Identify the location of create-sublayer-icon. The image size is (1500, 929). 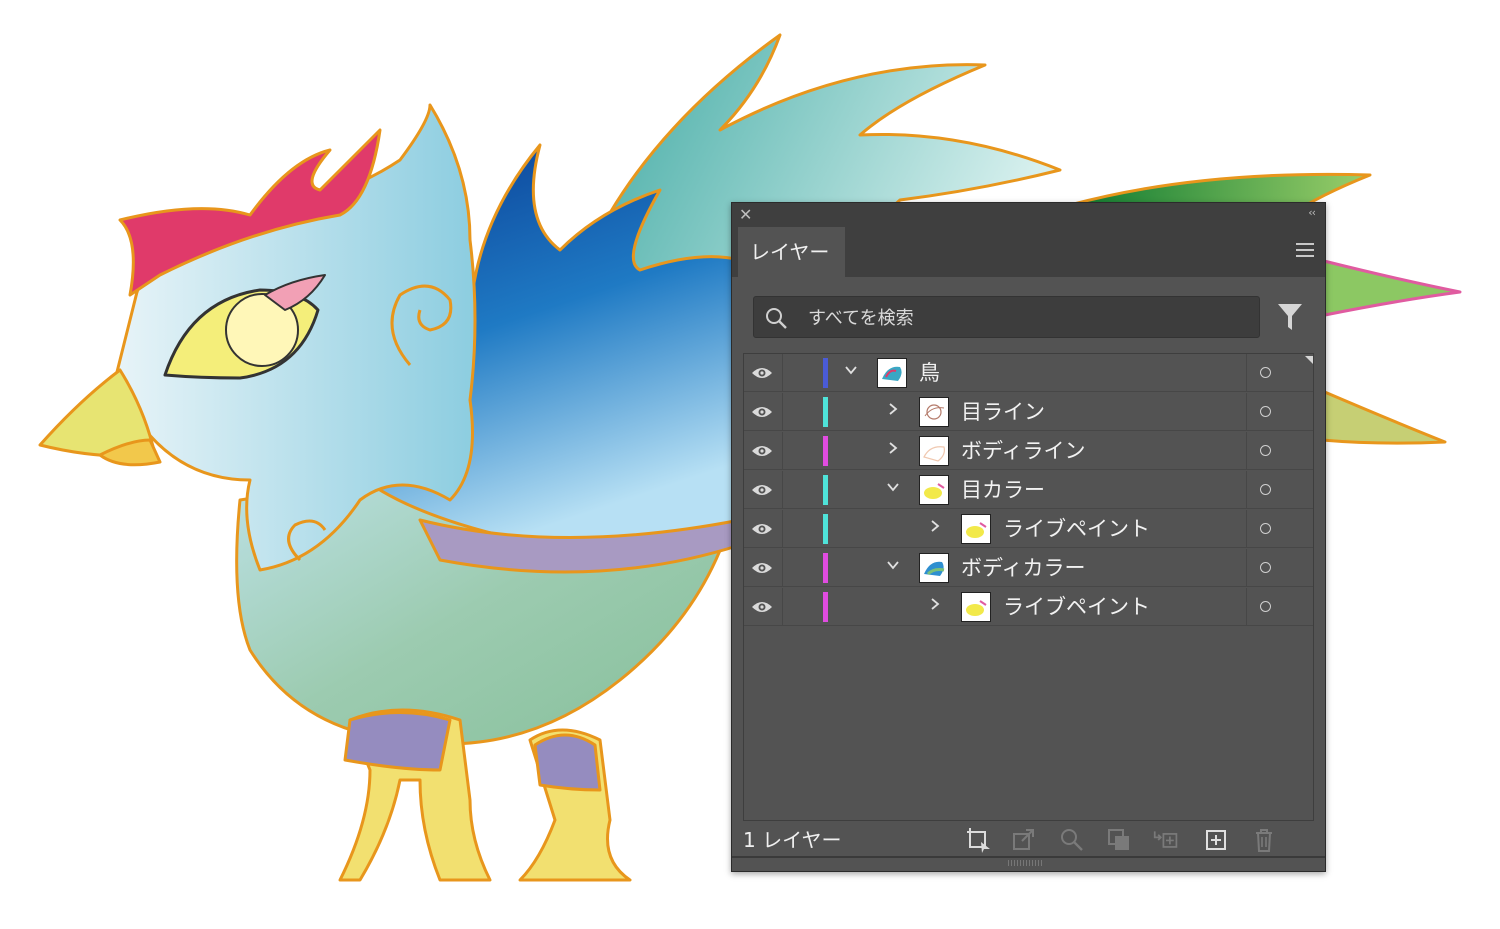
(1166, 840).